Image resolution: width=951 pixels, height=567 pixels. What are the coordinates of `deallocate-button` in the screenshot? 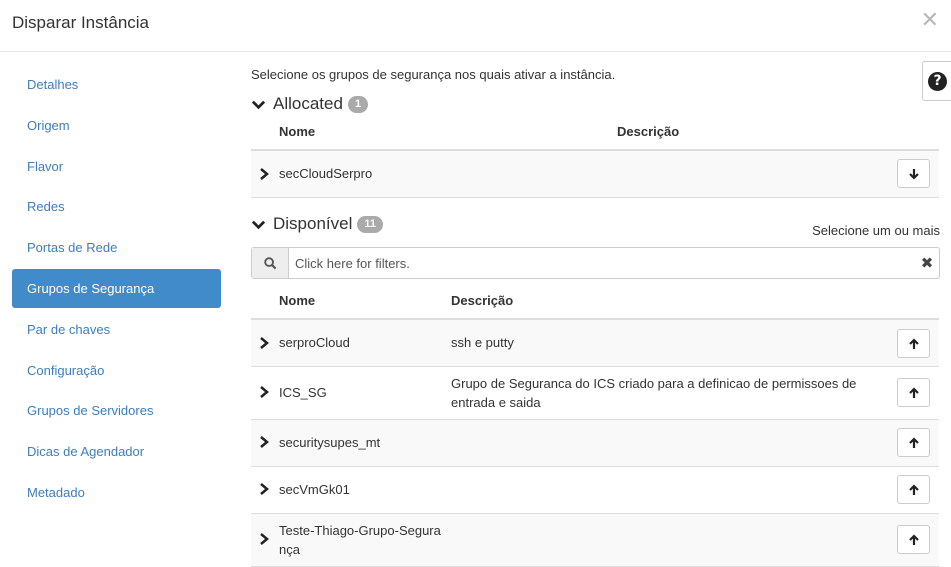 It's located at (913, 173).